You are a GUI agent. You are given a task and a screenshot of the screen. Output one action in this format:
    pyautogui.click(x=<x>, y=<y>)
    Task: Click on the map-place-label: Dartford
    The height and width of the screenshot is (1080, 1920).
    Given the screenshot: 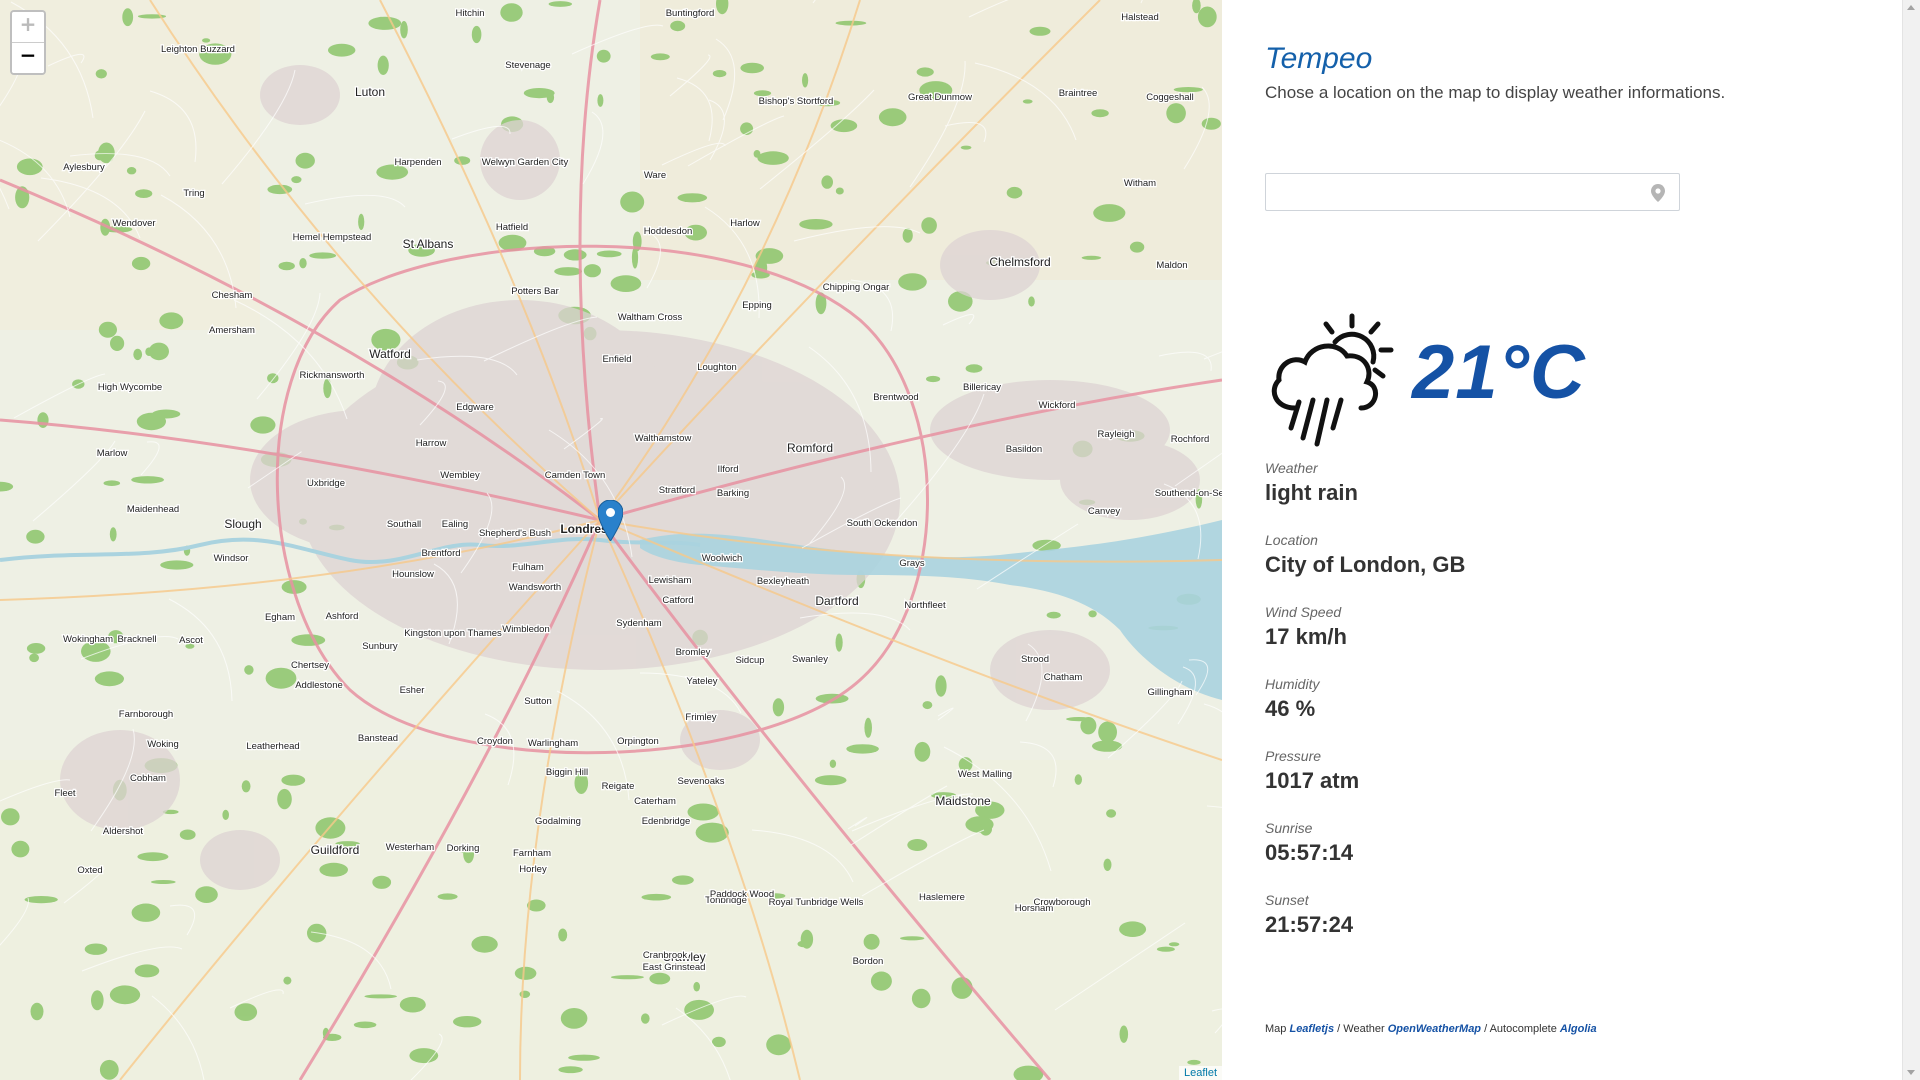 What is the action you would take?
    pyautogui.click(x=836, y=601)
    